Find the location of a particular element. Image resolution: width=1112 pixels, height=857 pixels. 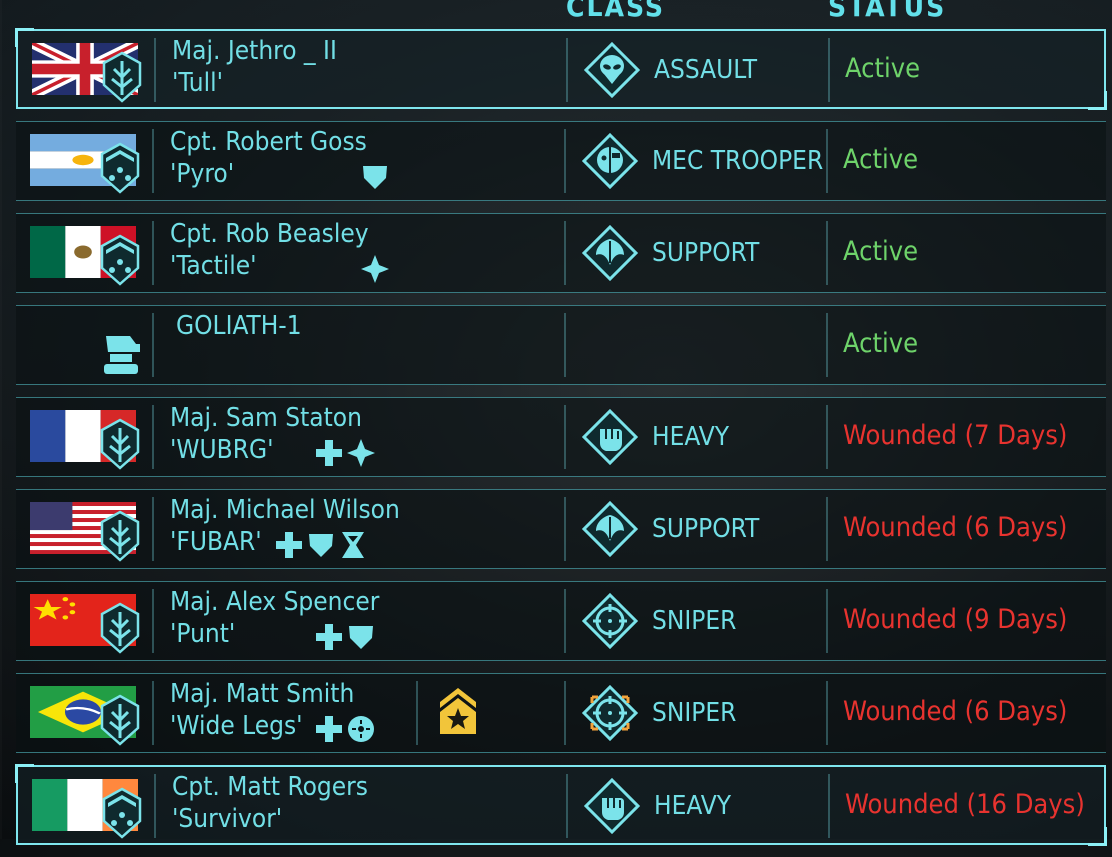

soldier-name: Cpt. Rob Beasley is located at coordinates (269, 234).